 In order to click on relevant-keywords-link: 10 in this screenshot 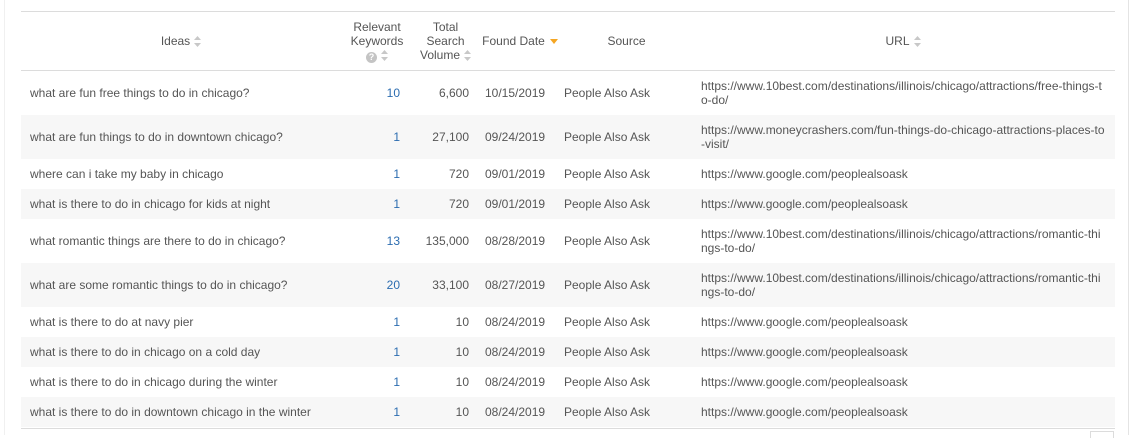, I will do `click(377, 93)`.